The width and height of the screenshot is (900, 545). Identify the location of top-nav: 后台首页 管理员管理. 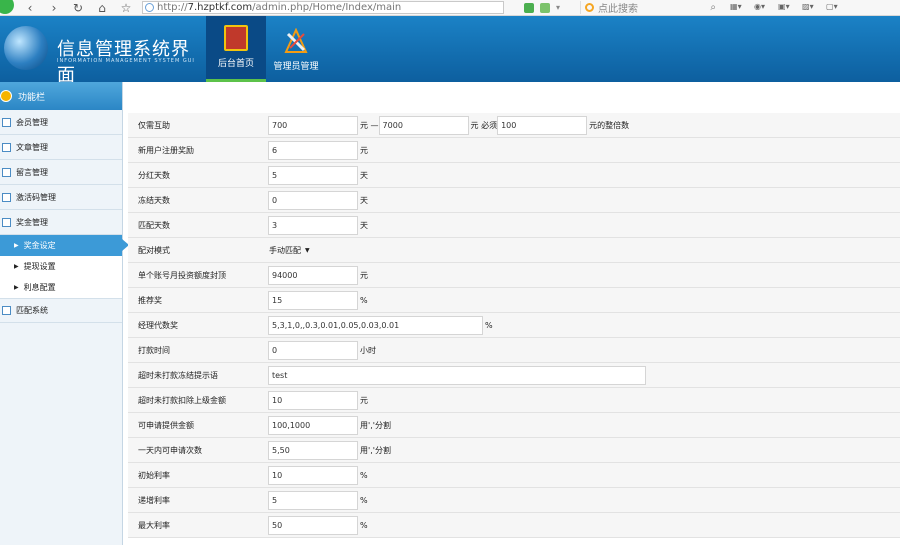
(266, 49).